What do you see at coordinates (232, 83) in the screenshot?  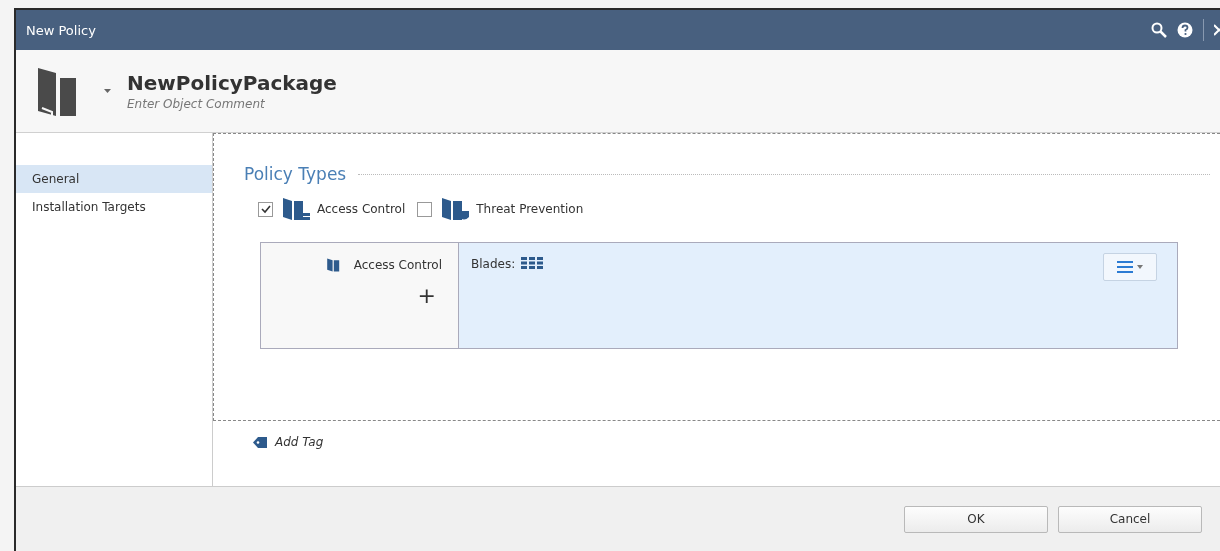 I see `package-name: NewPolicyPackage` at bounding box center [232, 83].